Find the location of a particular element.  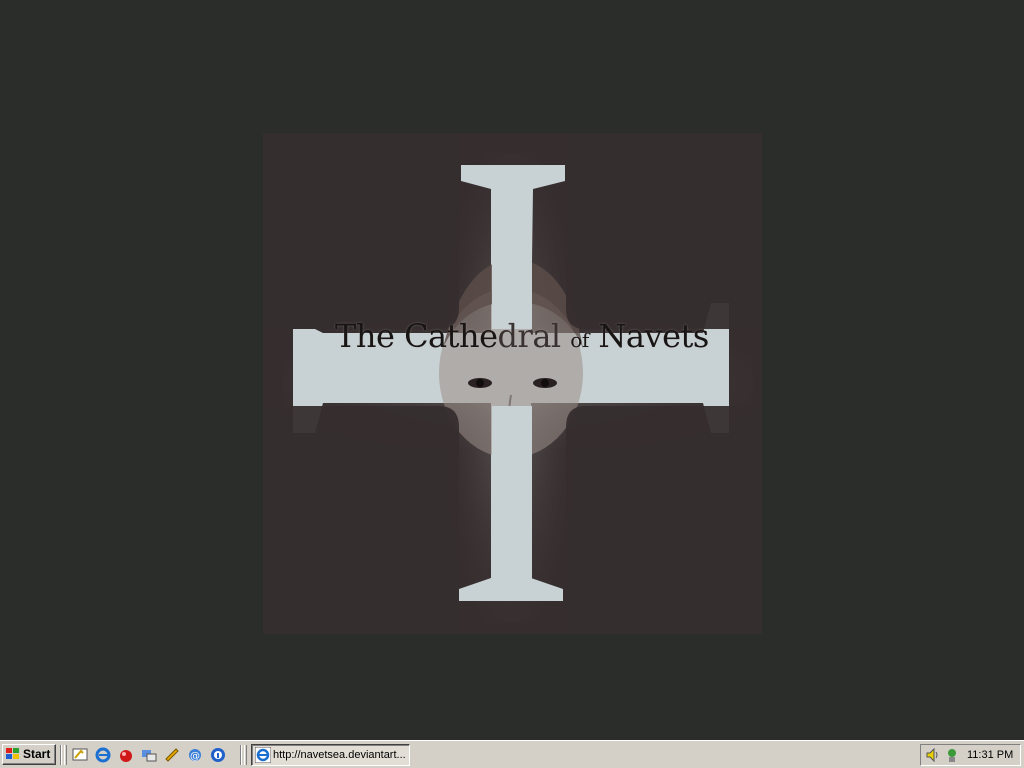

show-desktop-icon is located at coordinates (79, 754).